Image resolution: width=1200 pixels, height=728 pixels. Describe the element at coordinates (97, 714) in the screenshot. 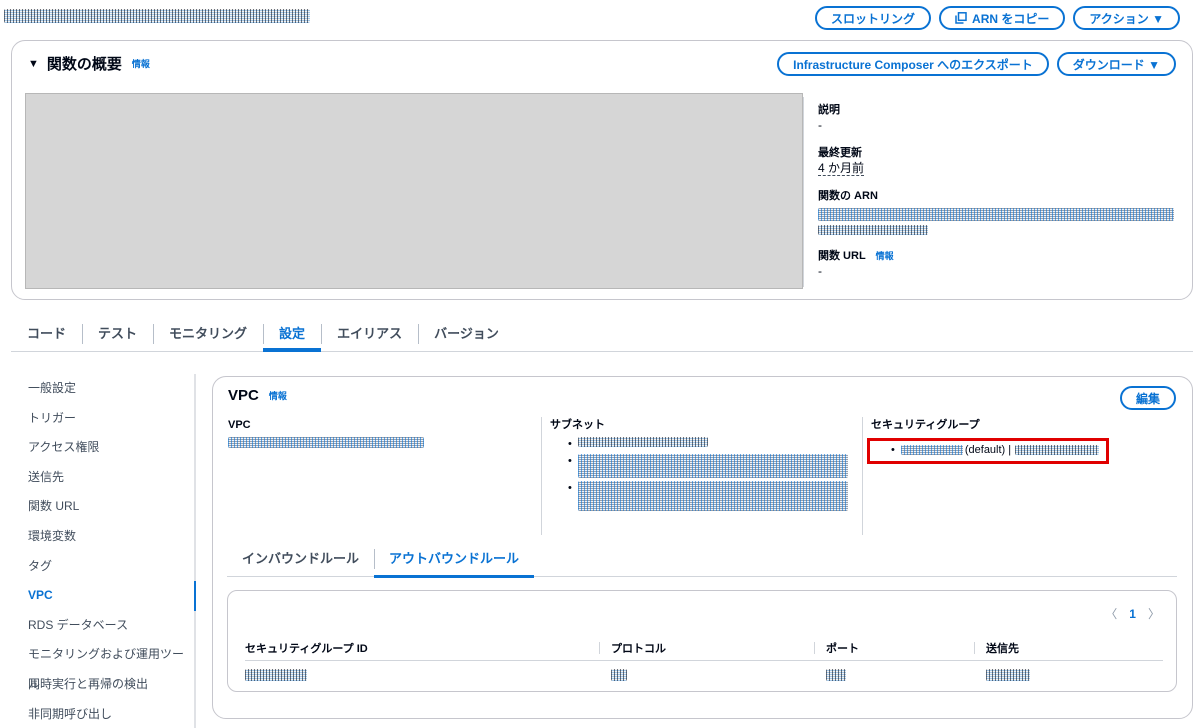

I see `sidebar-item-async: 非同期呼び出し` at that location.